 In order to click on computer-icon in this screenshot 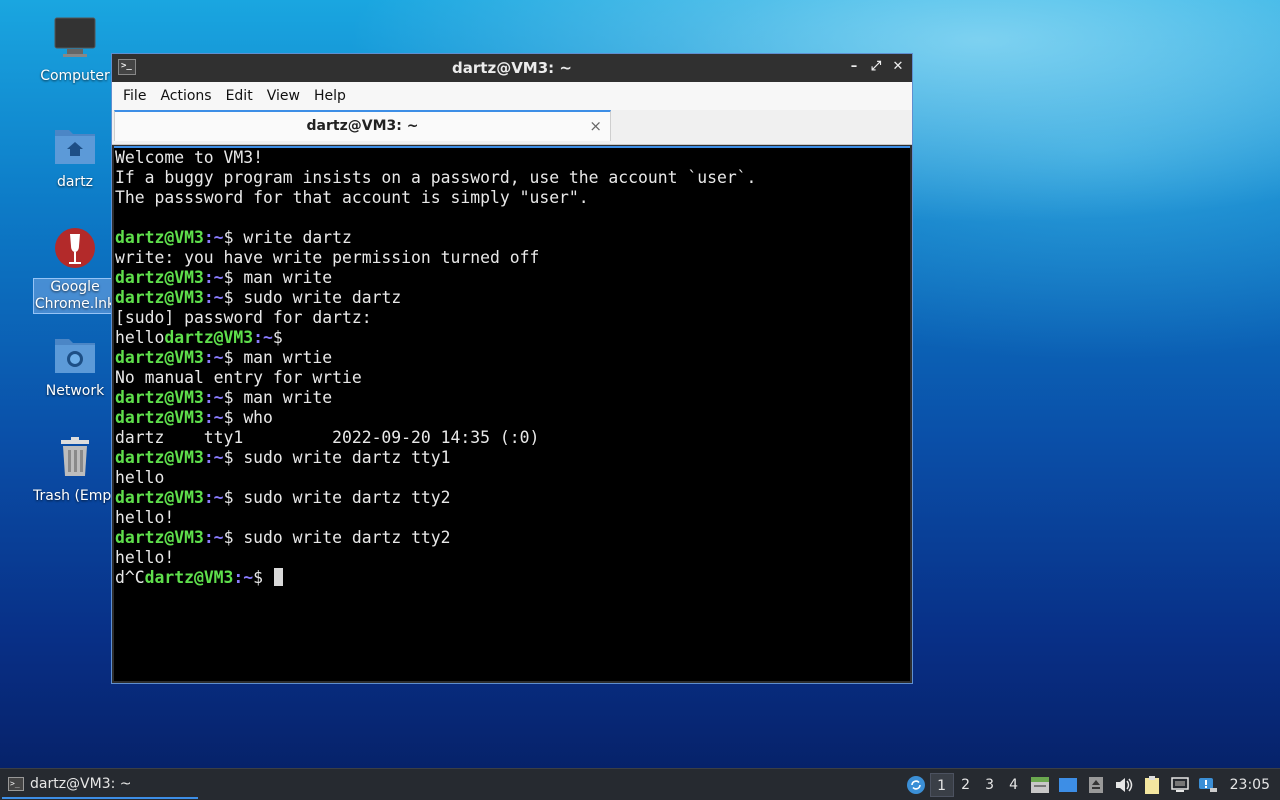, I will do `click(75, 40)`.